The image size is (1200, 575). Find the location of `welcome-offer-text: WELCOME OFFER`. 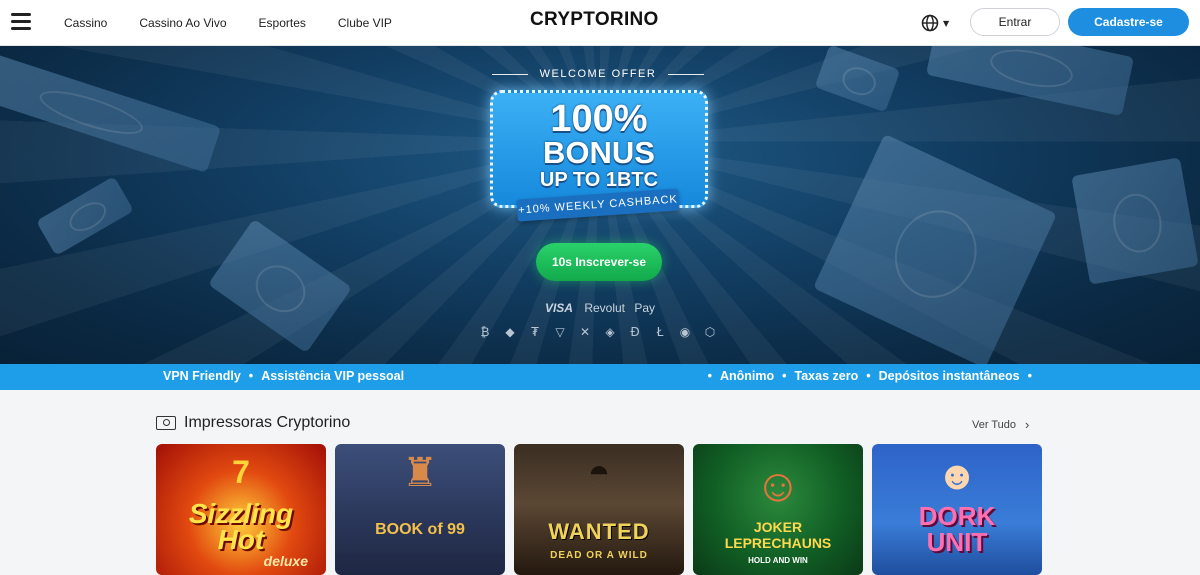

welcome-offer-text: WELCOME OFFER is located at coordinates (598, 74).